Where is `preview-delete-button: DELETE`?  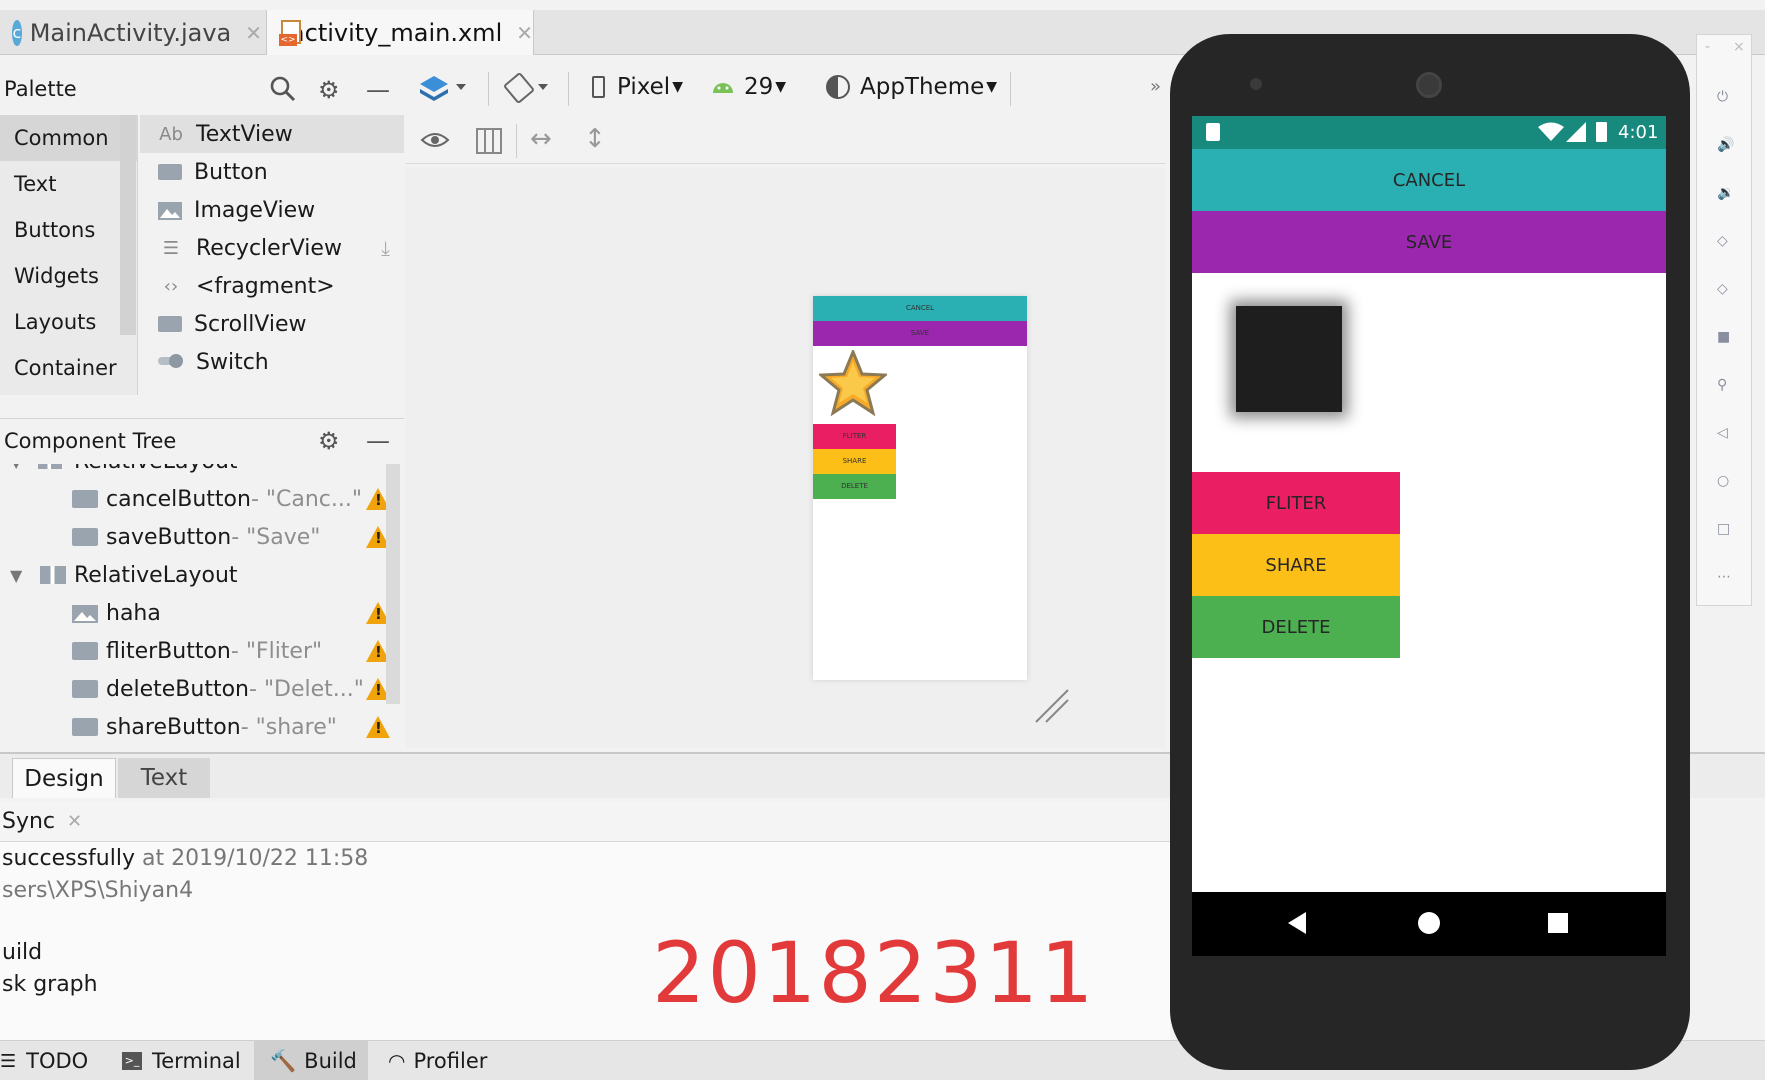 preview-delete-button: DELETE is located at coordinates (854, 486).